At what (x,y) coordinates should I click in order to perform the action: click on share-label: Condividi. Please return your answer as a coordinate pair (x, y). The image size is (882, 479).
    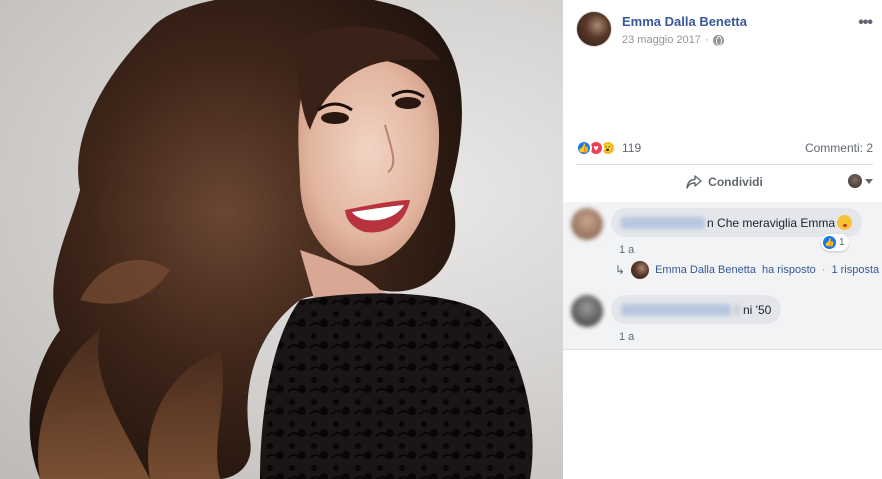
    Looking at the image, I should click on (735, 182).